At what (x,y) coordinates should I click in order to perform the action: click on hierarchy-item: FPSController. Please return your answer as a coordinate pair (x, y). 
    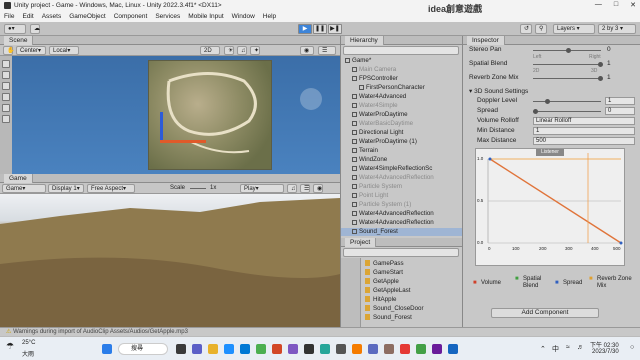
    Looking at the image, I should click on (402, 79).